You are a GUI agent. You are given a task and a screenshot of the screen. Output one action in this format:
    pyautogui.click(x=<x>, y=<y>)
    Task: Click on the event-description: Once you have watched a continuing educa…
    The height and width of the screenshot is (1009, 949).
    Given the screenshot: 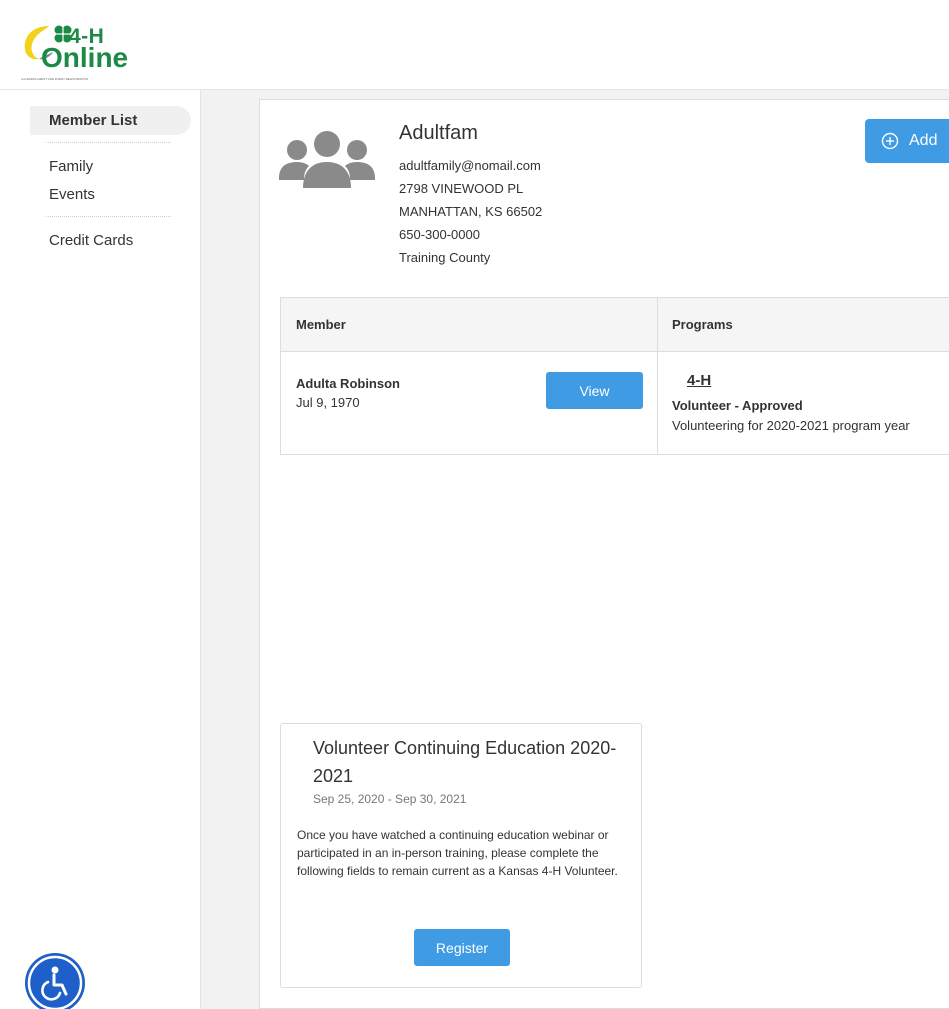 What is the action you would take?
    pyautogui.click(x=457, y=853)
    